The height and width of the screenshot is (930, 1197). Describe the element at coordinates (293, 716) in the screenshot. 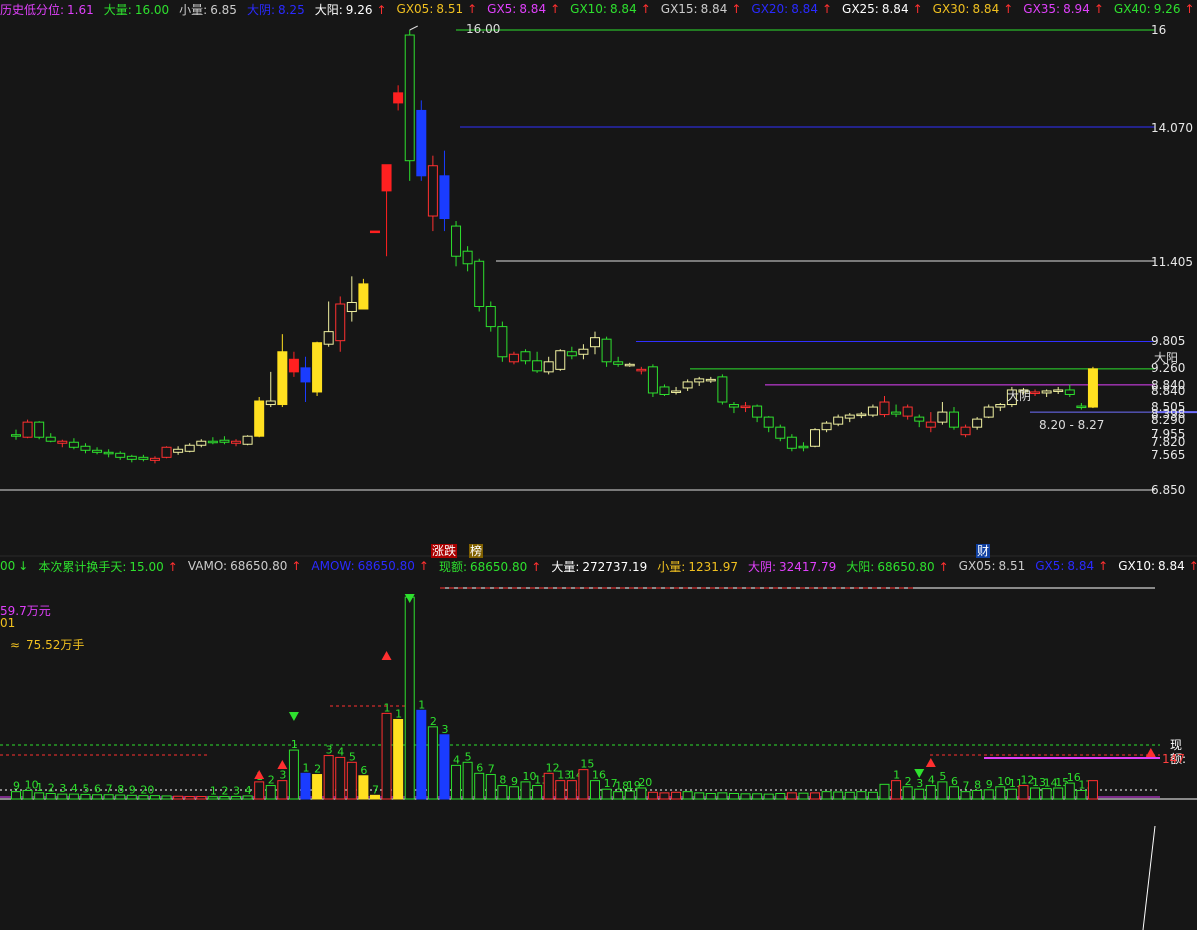

I see `signal-down-icon` at that location.